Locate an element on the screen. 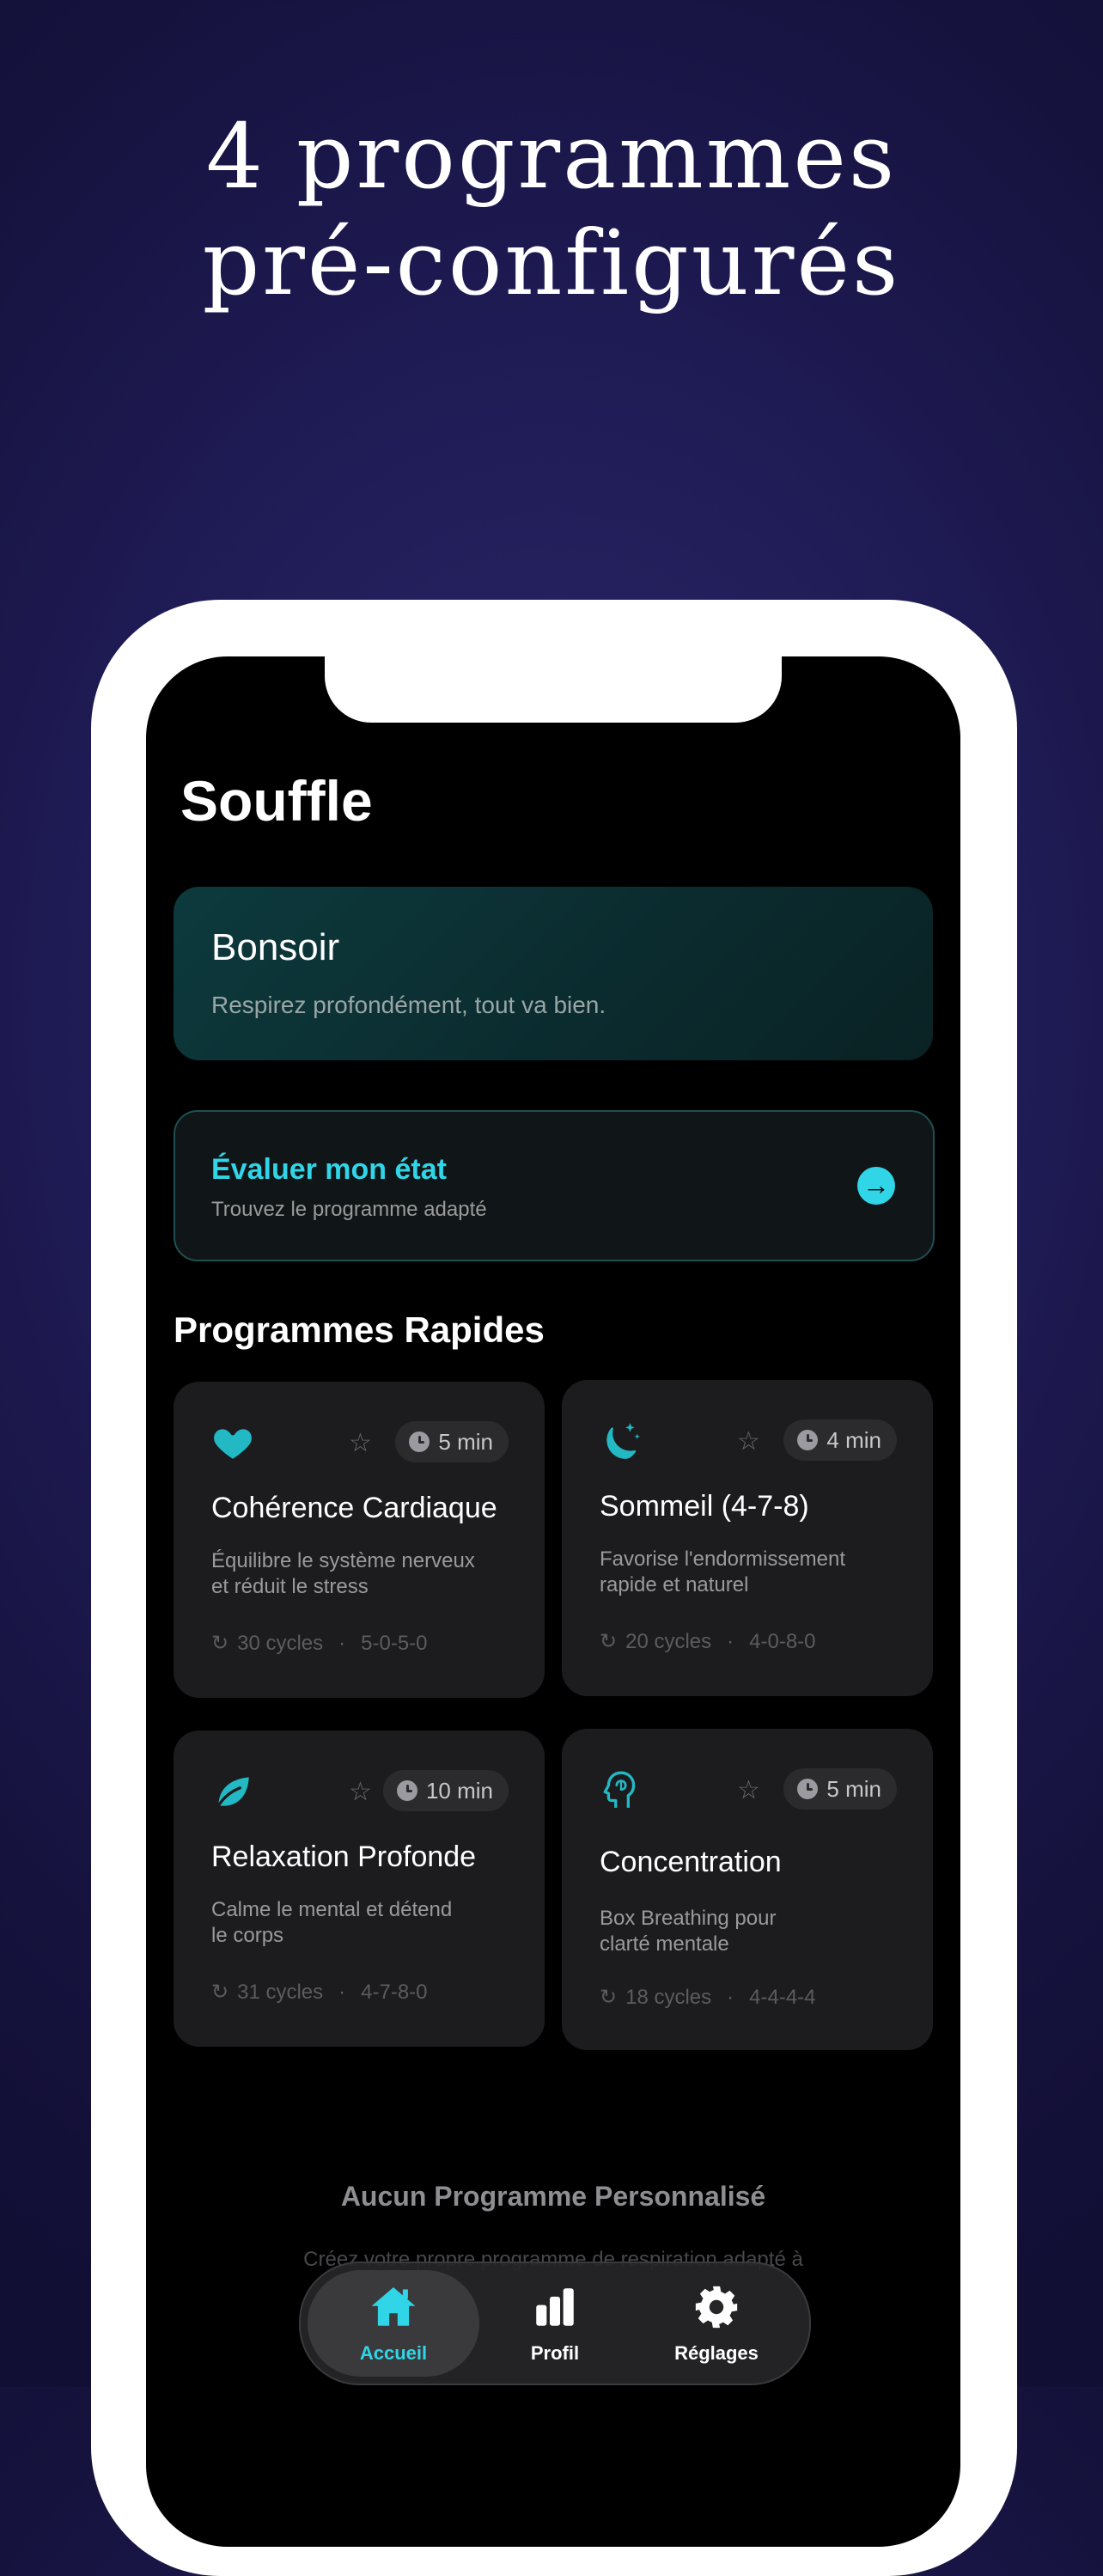 This screenshot has width=1103, height=2576. cycles-label: 18 cycles is located at coordinates (668, 1997).